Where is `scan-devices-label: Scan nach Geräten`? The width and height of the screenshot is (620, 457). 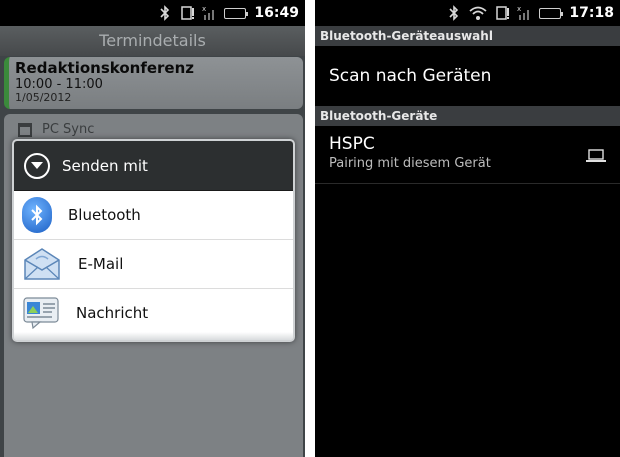
scan-devices-label: Scan nach Geräten is located at coordinates (410, 75).